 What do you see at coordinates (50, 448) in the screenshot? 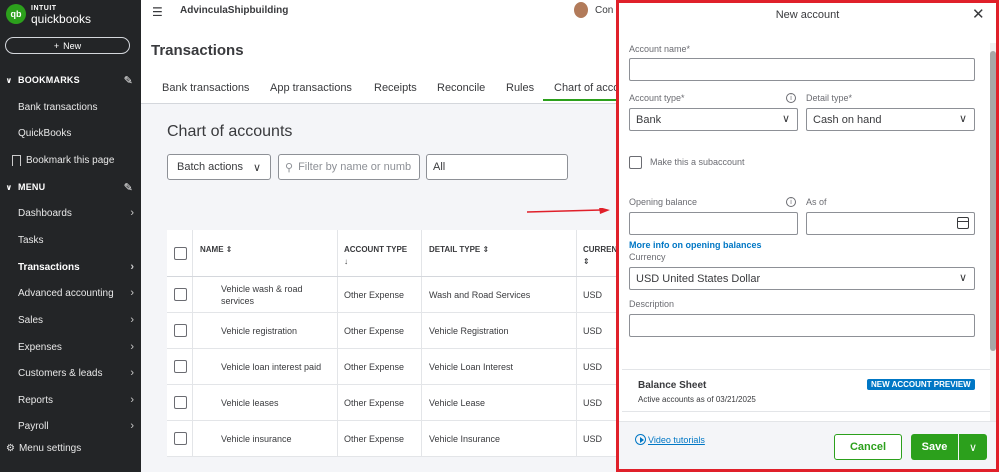
I see `menu-settings-label: Menu settings` at bounding box center [50, 448].